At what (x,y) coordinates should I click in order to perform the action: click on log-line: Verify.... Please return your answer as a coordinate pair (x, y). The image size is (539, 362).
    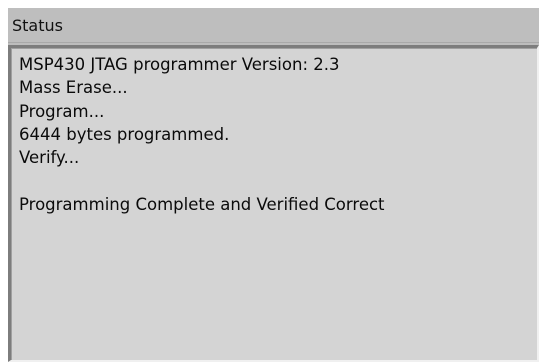
    Looking at the image, I should click on (49, 158).